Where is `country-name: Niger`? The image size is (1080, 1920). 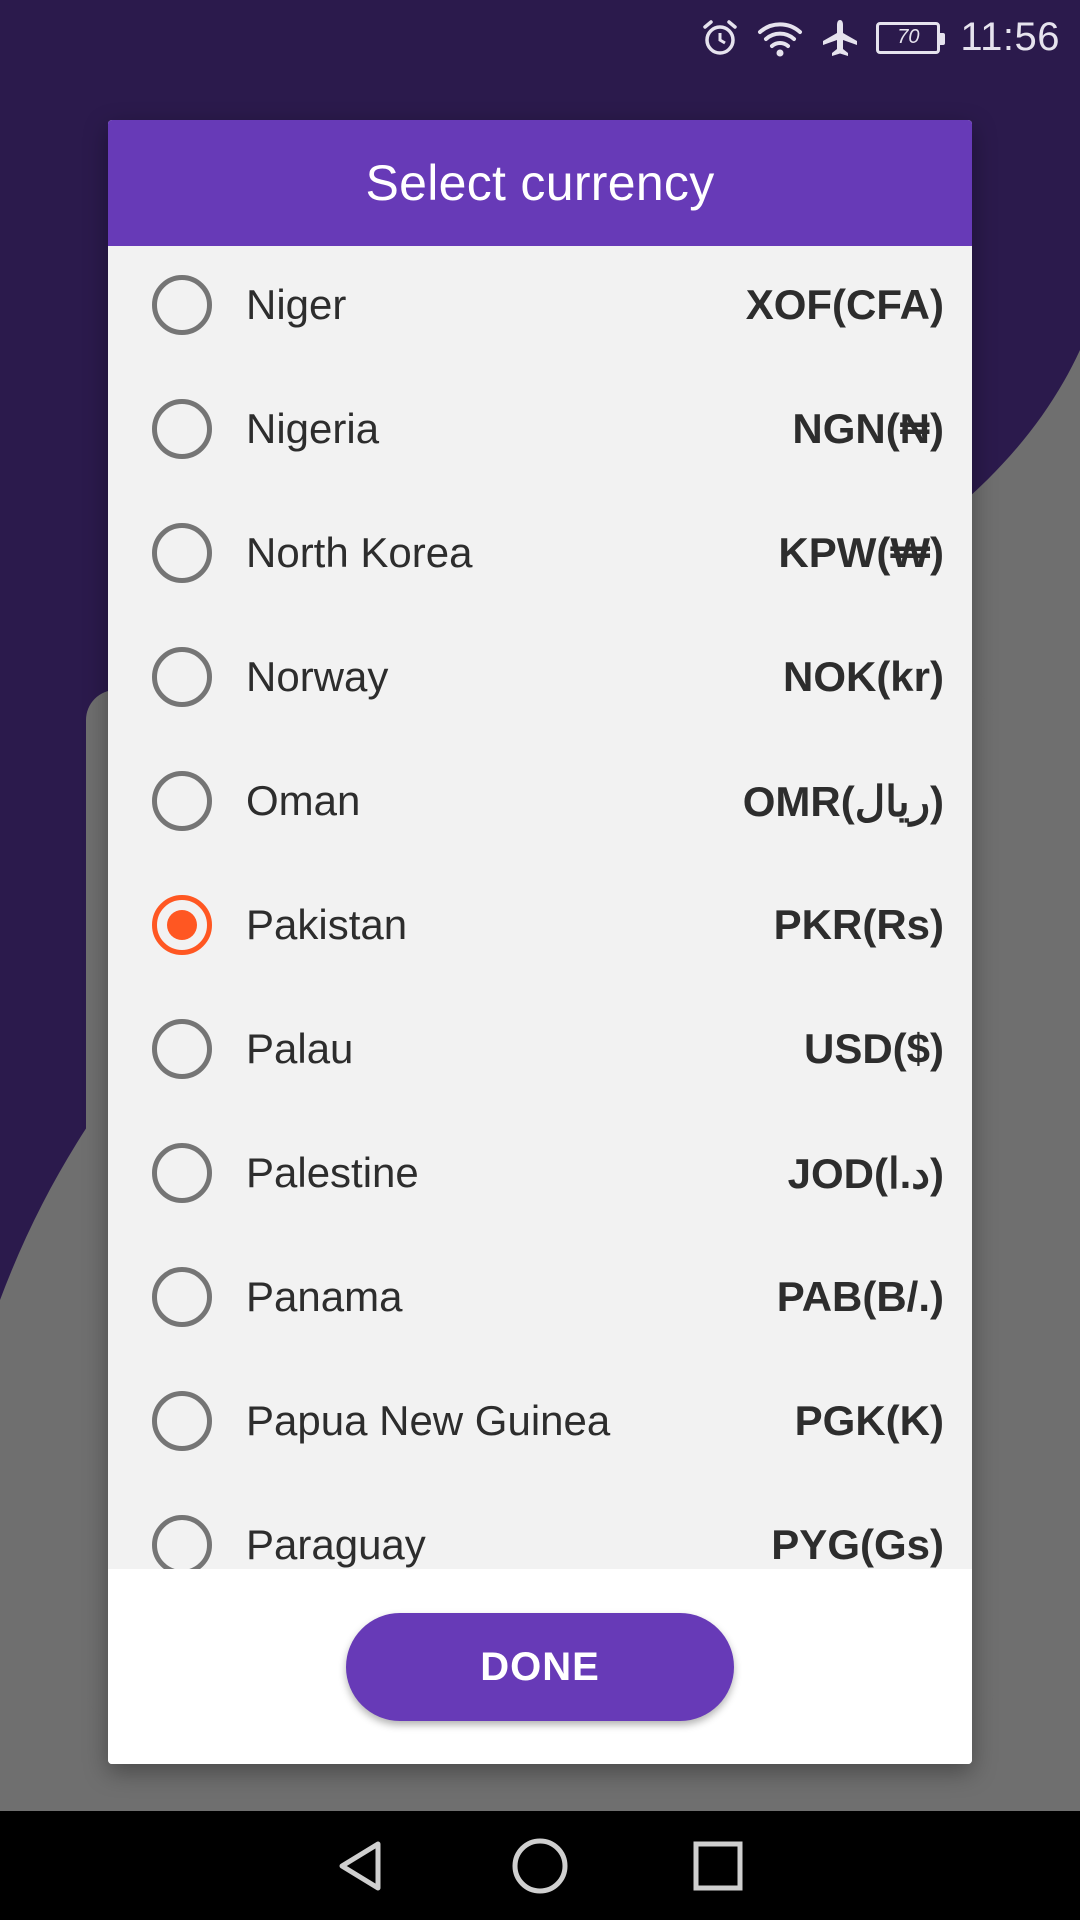
country-name: Niger is located at coordinates (296, 304).